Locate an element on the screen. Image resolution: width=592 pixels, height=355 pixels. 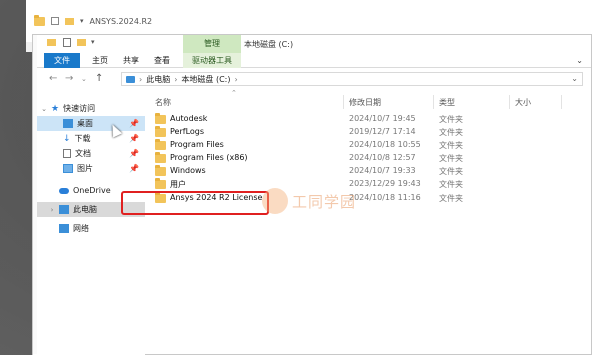
watermark-text: 工同学园 is located at coordinates (324, 201).